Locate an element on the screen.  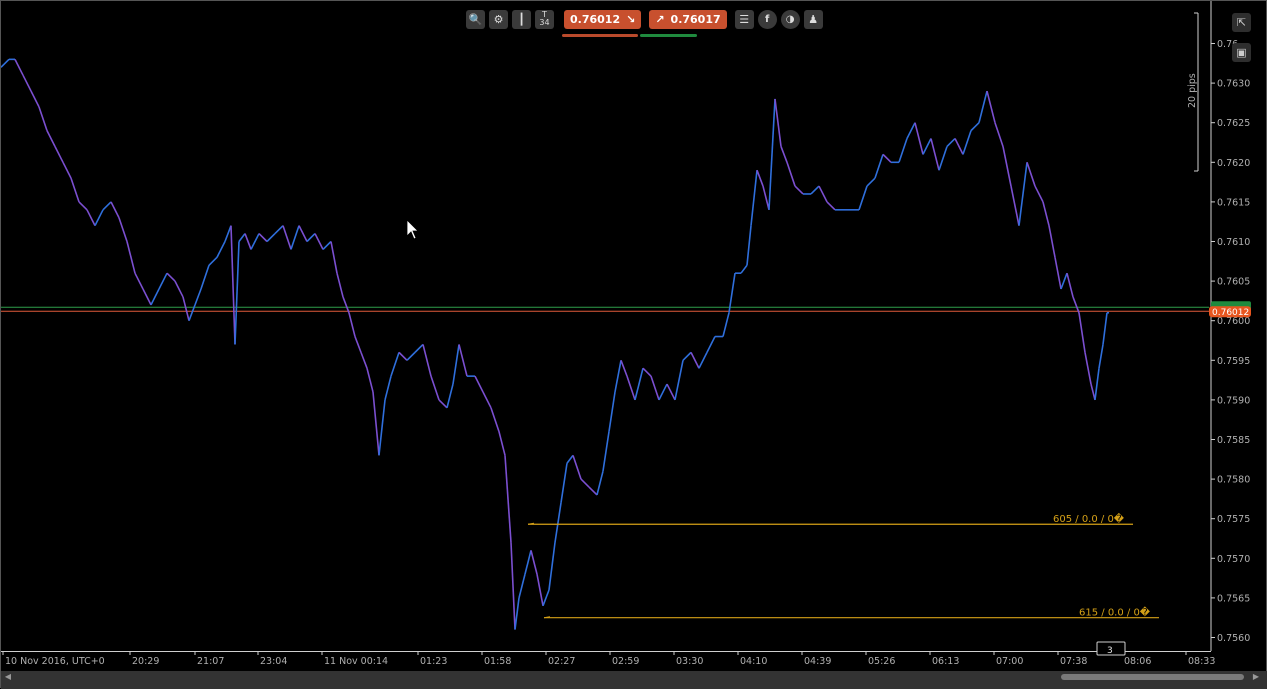
scroll-right-icon: ▶ is located at coordinates (1256, 677).